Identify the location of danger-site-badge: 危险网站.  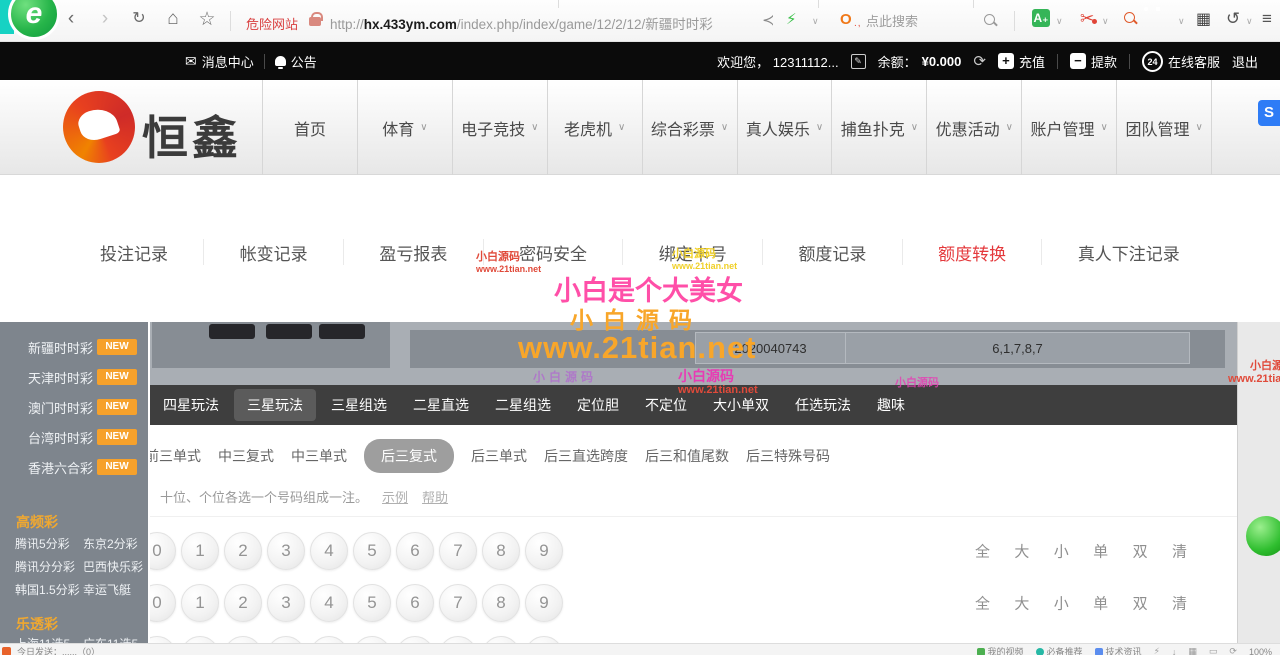
(272, 23).